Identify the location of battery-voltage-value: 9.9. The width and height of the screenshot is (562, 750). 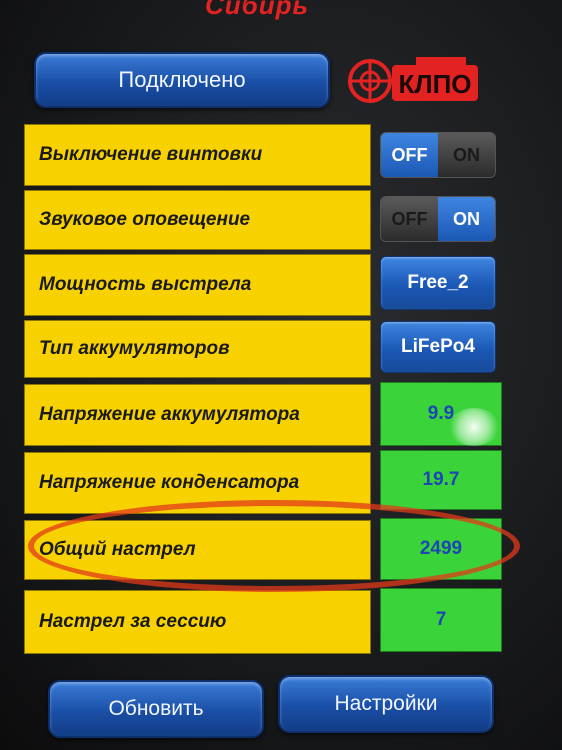
(441, 413).